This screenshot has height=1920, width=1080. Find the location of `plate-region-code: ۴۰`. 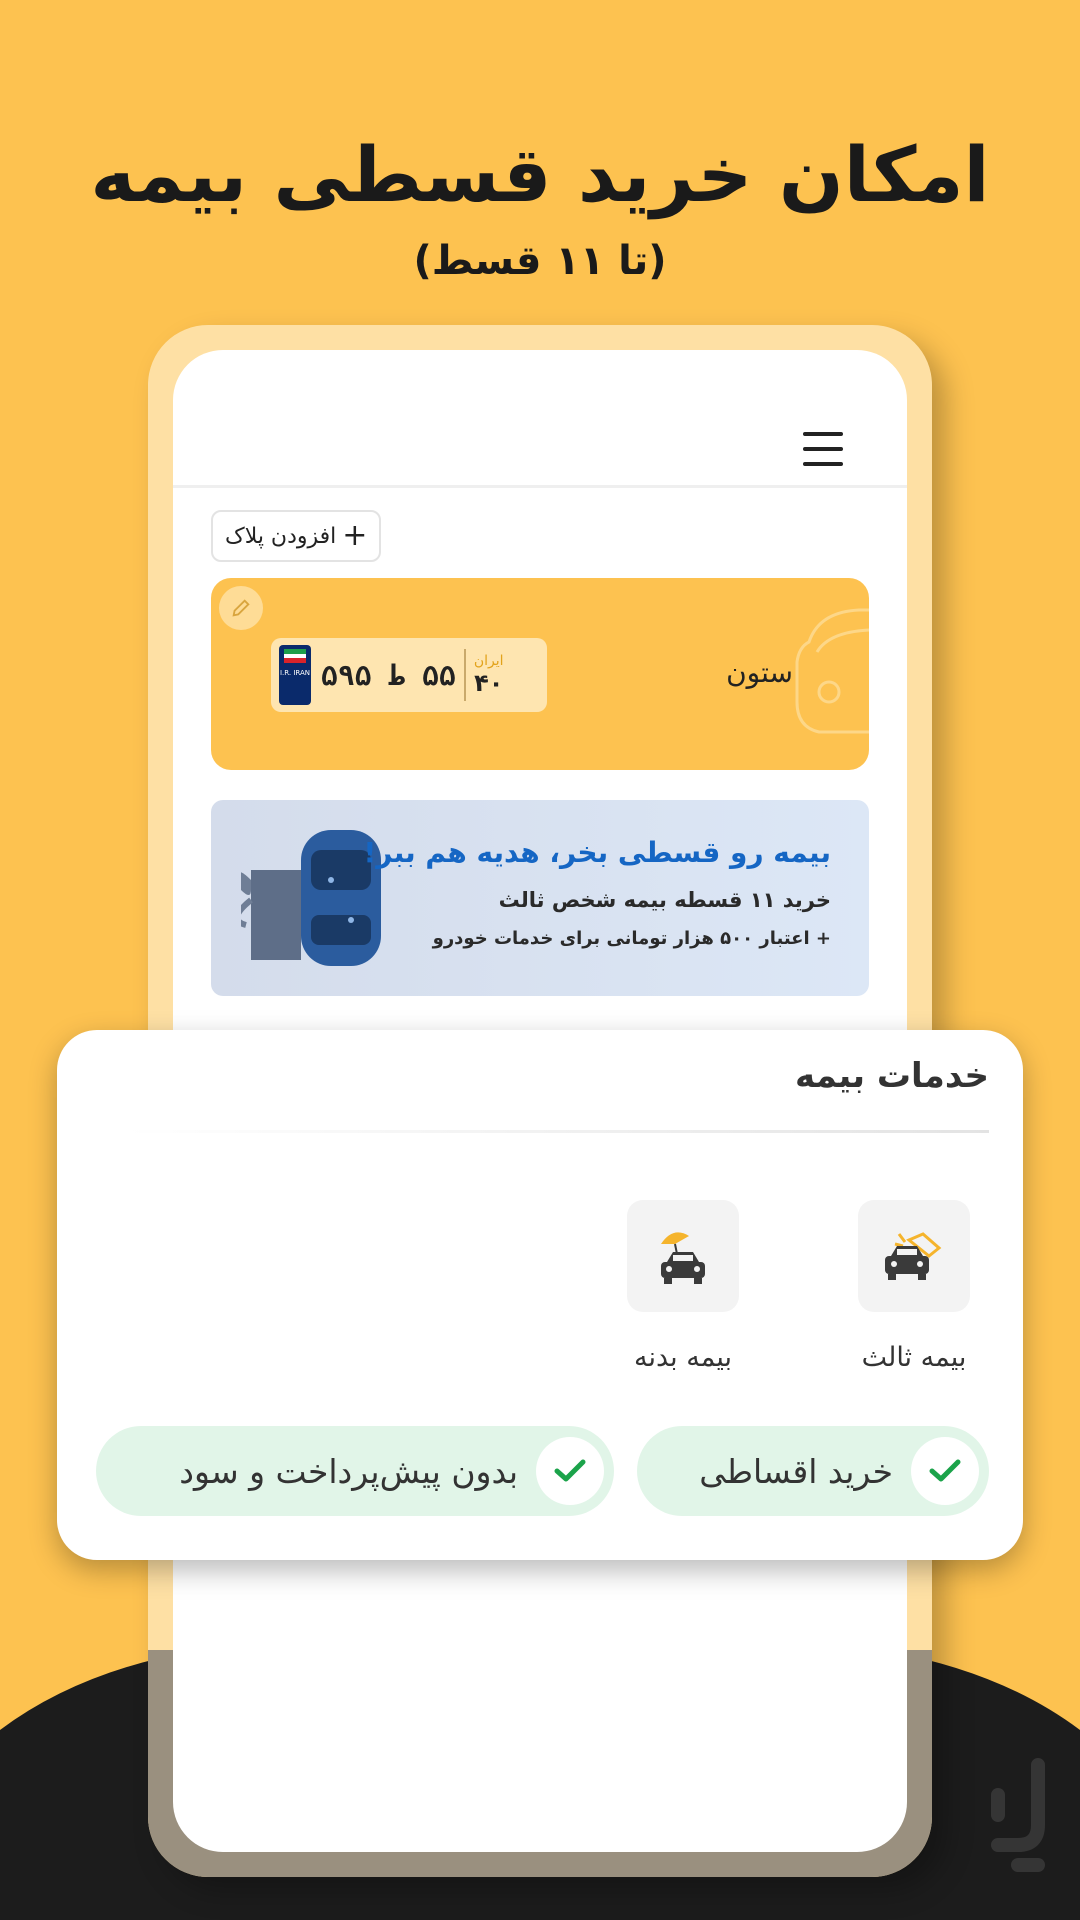

plate-region-code: ۴۰ is located at coordinates (489, 683).